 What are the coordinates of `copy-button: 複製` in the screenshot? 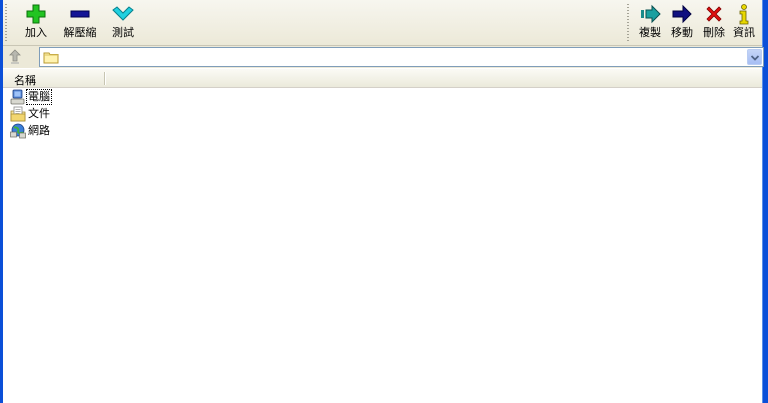 It's located at (650, 21).